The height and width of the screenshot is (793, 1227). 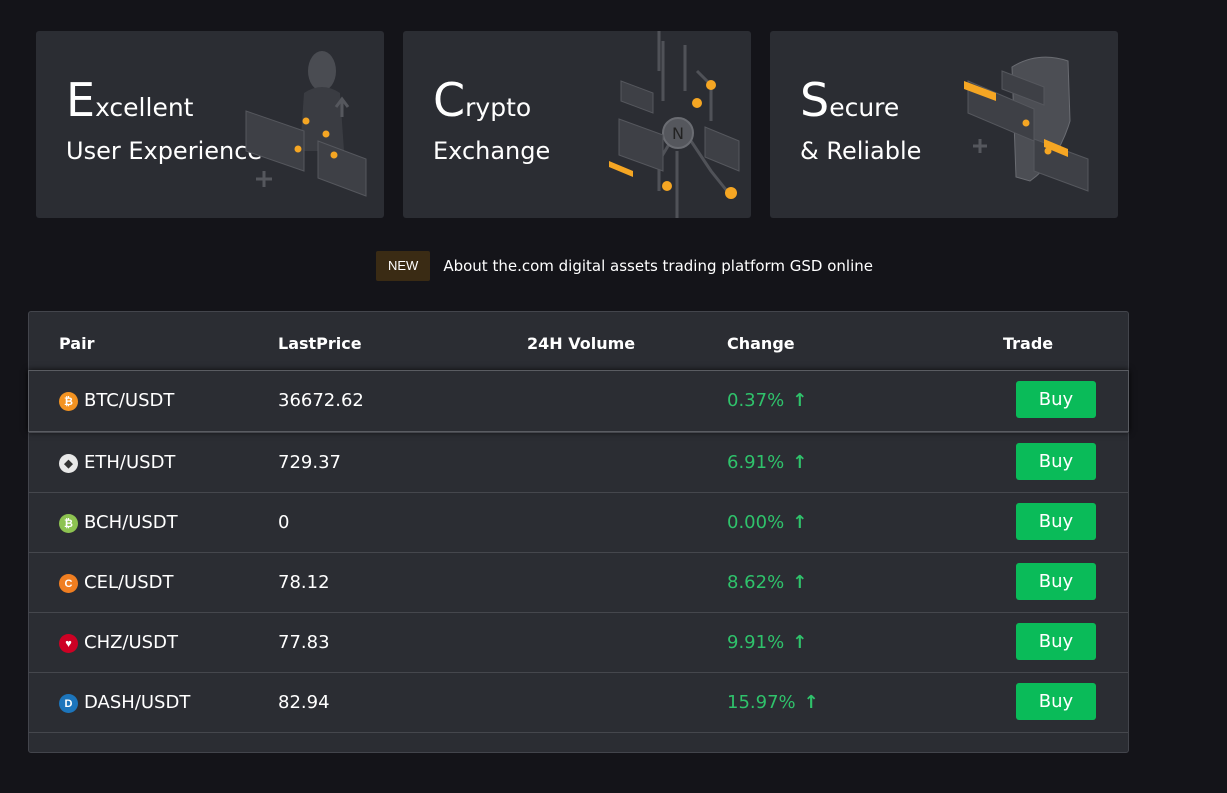 I want to click on dash-coin-icon: D, so click(x=68, y=703).